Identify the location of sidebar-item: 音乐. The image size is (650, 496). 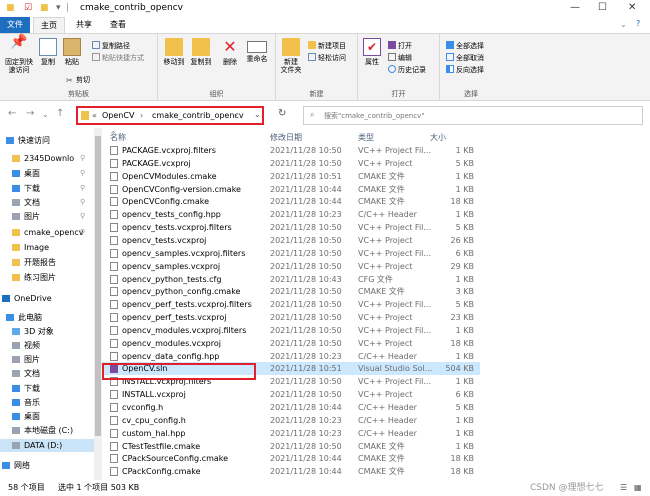
(47, 402).